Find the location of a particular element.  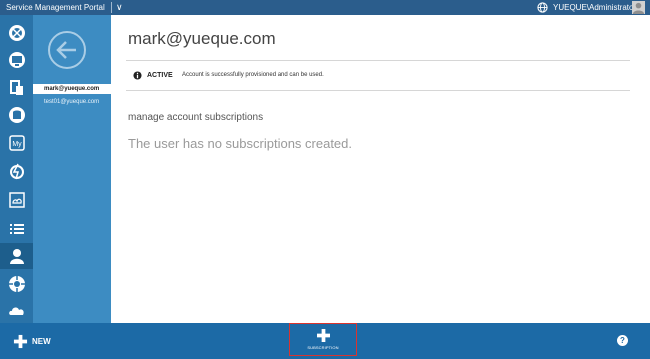

sql-server-icon is located at coordinates (16, 115).